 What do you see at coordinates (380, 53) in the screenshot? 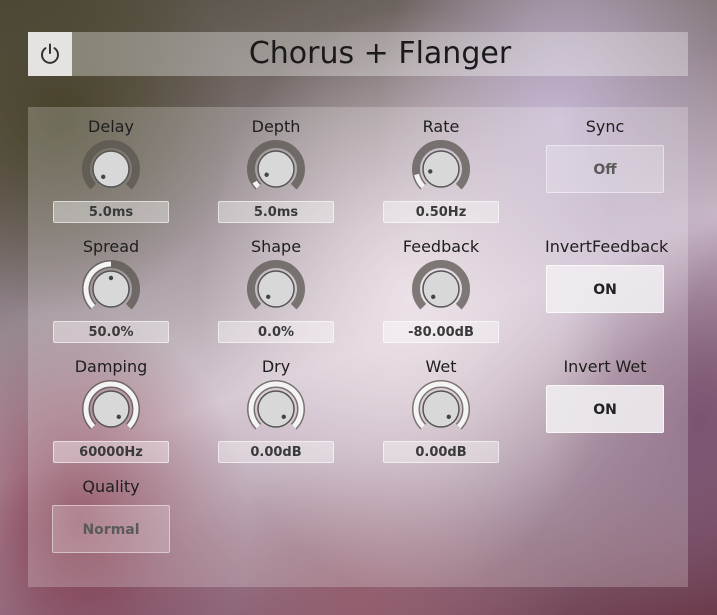
I see `plugin-title: Chorus + Flanger` at bounding box center [380, 53].